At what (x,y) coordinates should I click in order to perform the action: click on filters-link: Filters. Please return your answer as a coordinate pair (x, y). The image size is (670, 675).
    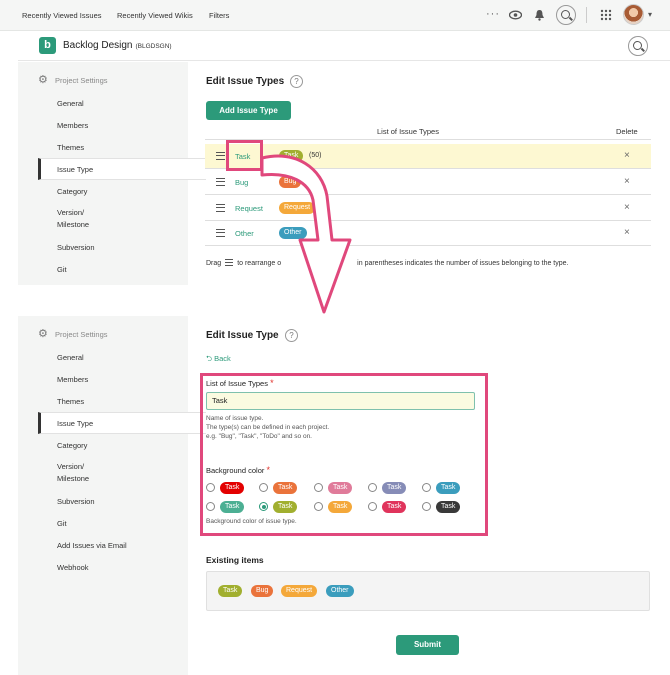
    Looking at the image, I should click on (219, 15).